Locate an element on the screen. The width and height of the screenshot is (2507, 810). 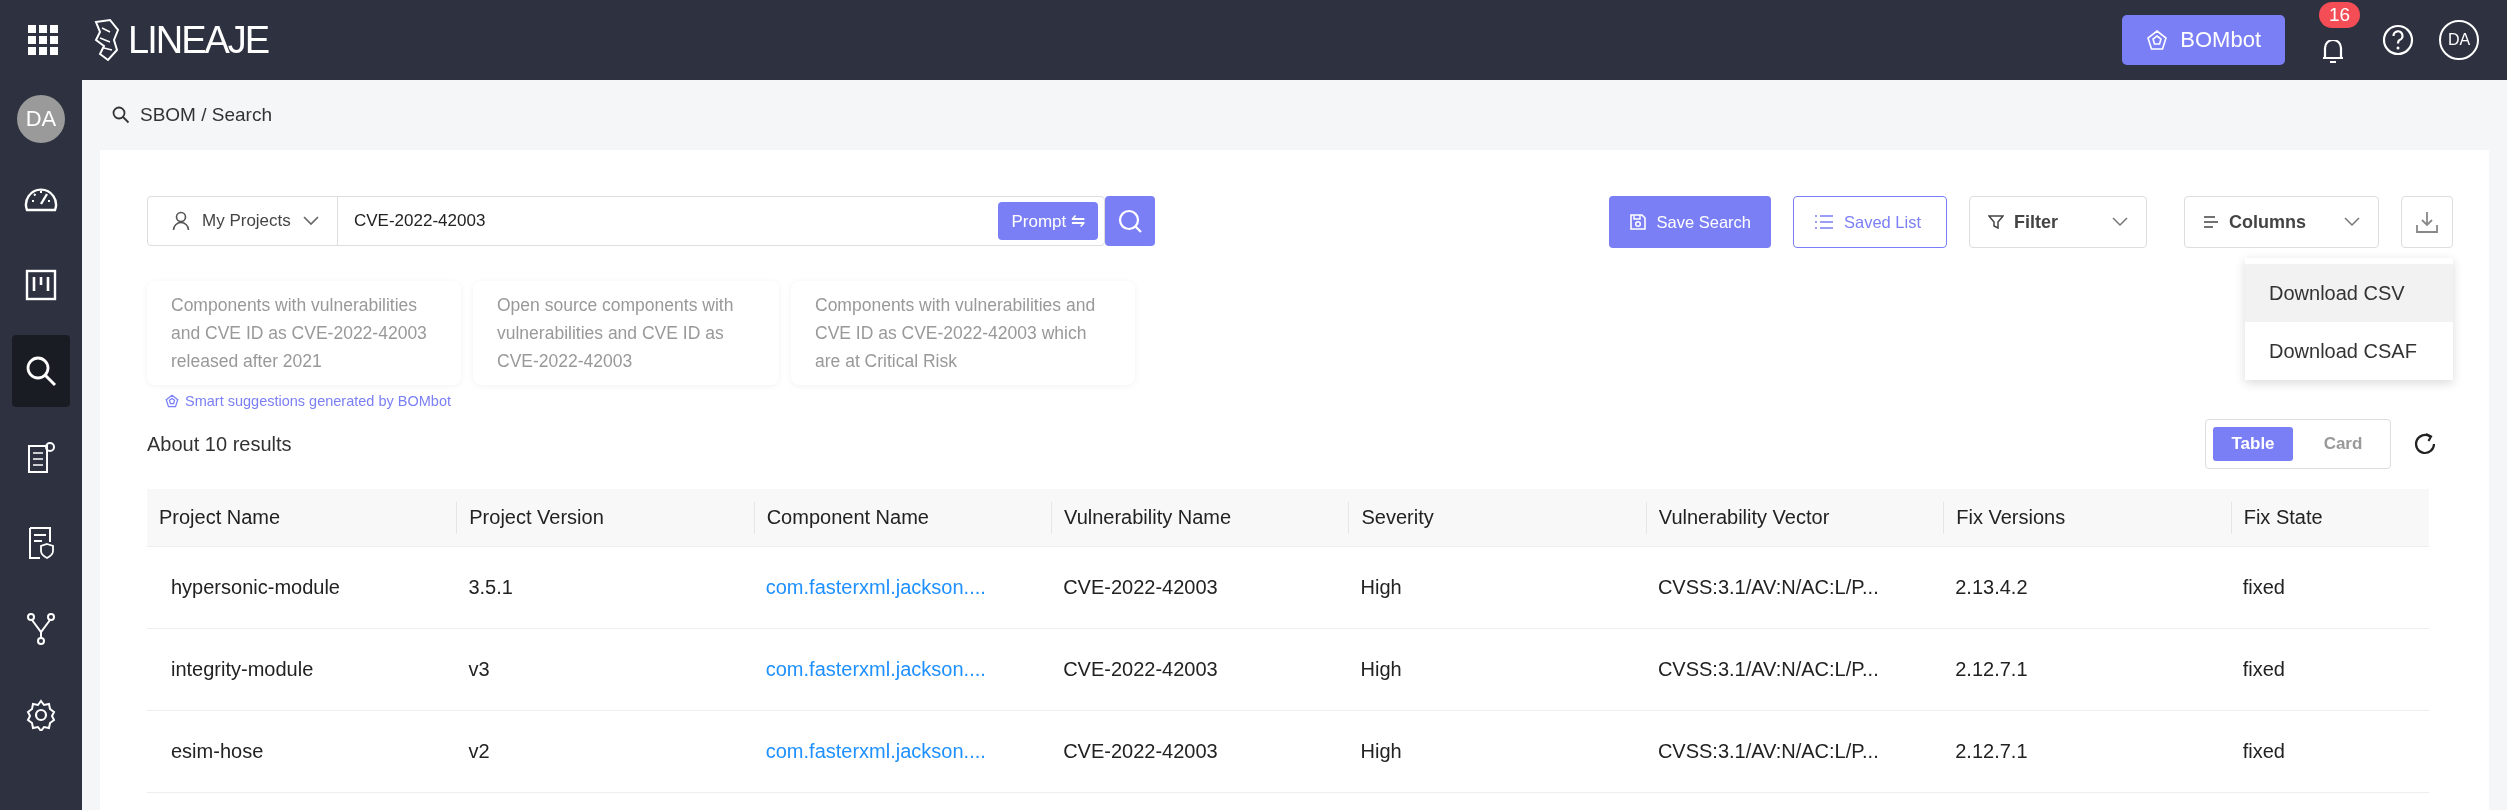
document-shield-icon is located at coordinates (41, 543).